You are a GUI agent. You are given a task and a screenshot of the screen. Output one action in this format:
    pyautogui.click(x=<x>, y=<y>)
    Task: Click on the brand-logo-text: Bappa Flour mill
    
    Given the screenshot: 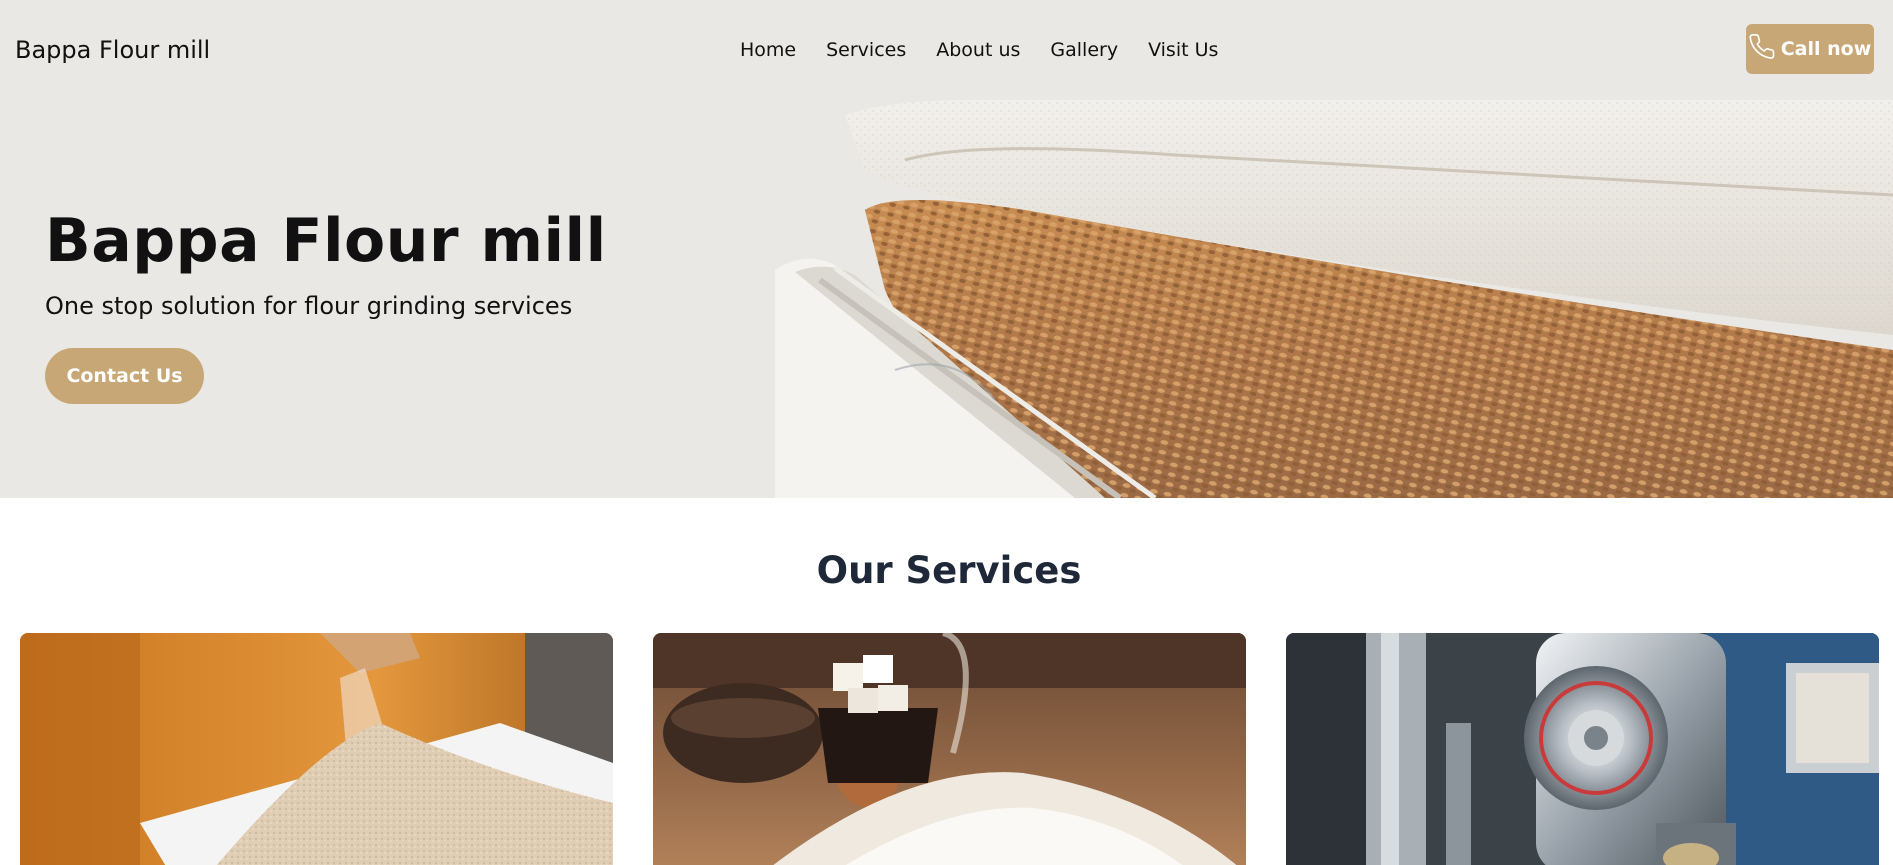 What is the action you would take?
    pyautogui.click(x=112, y=50)
    